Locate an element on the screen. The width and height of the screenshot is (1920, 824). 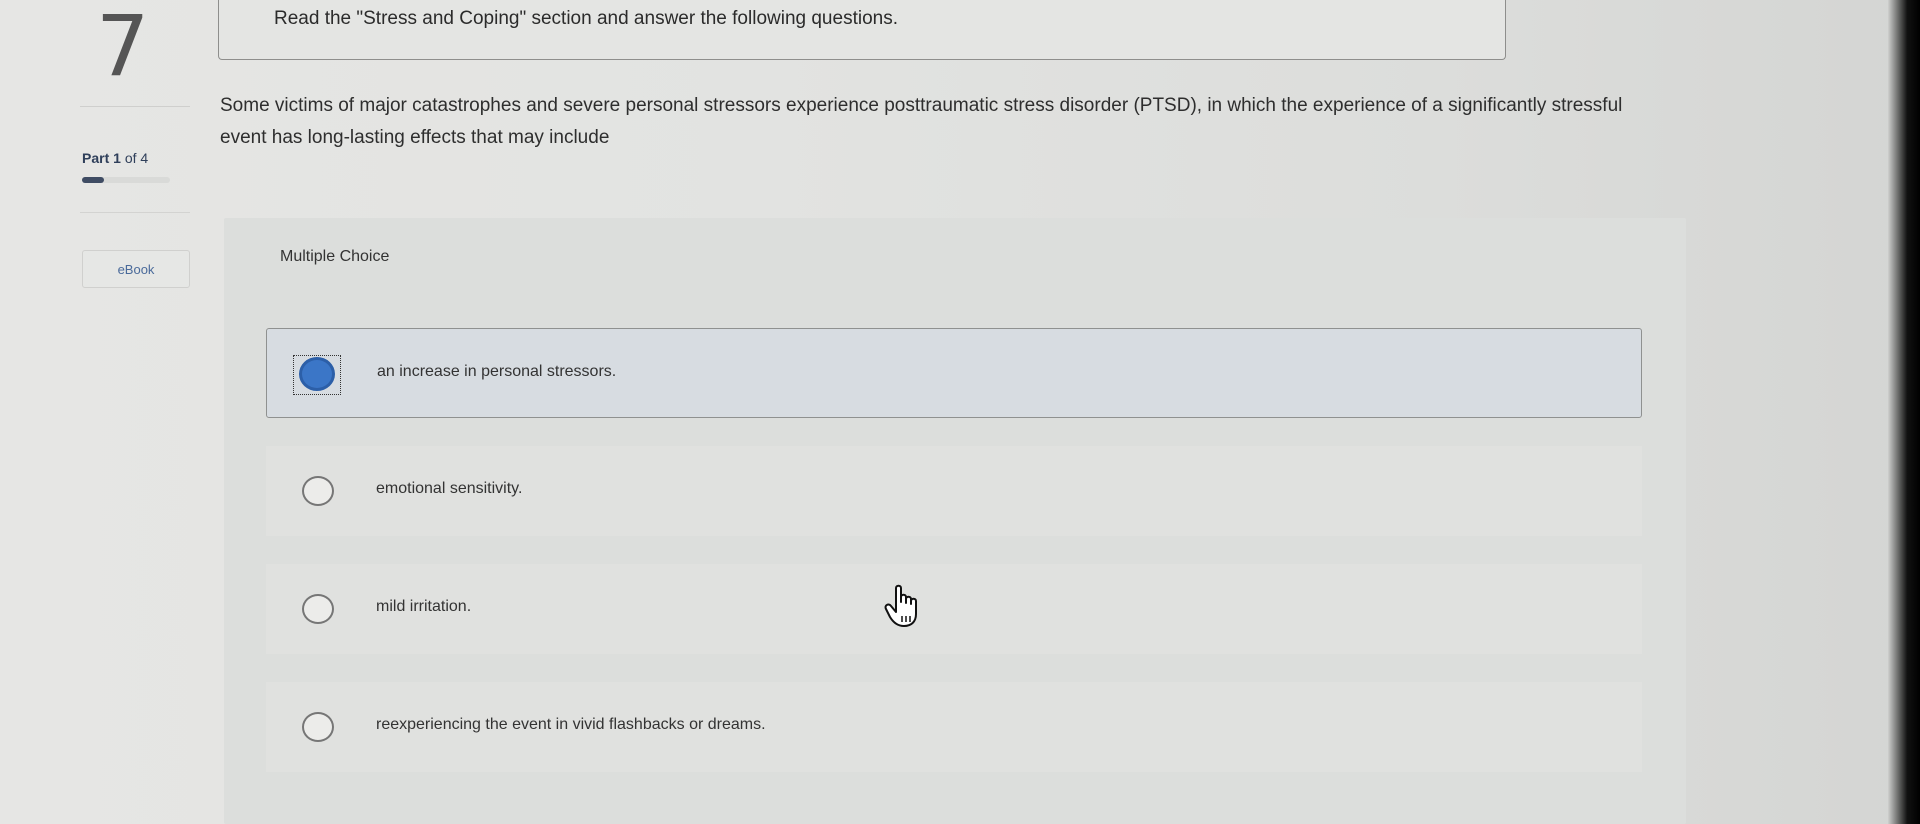
part-prefix: Part is located at coordinates (96, 158).